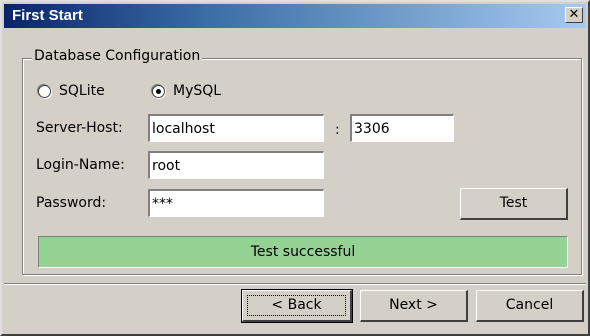 This screenshot has height=336, width=590. What do you see at coordinates (236, 165) in the screenshot?
I see `login-name-input: root` at bounding box center [236, 165].